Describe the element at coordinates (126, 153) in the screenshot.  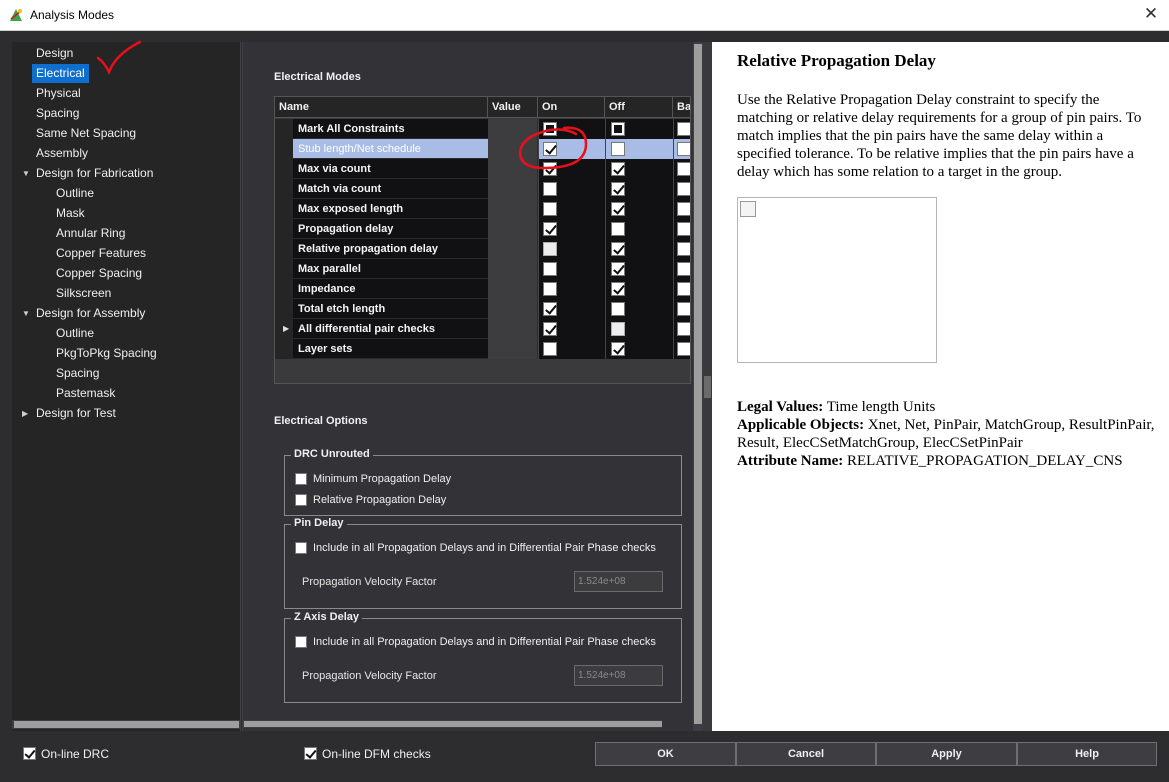
I see `tree-item-assembly: Assembly` at that location.